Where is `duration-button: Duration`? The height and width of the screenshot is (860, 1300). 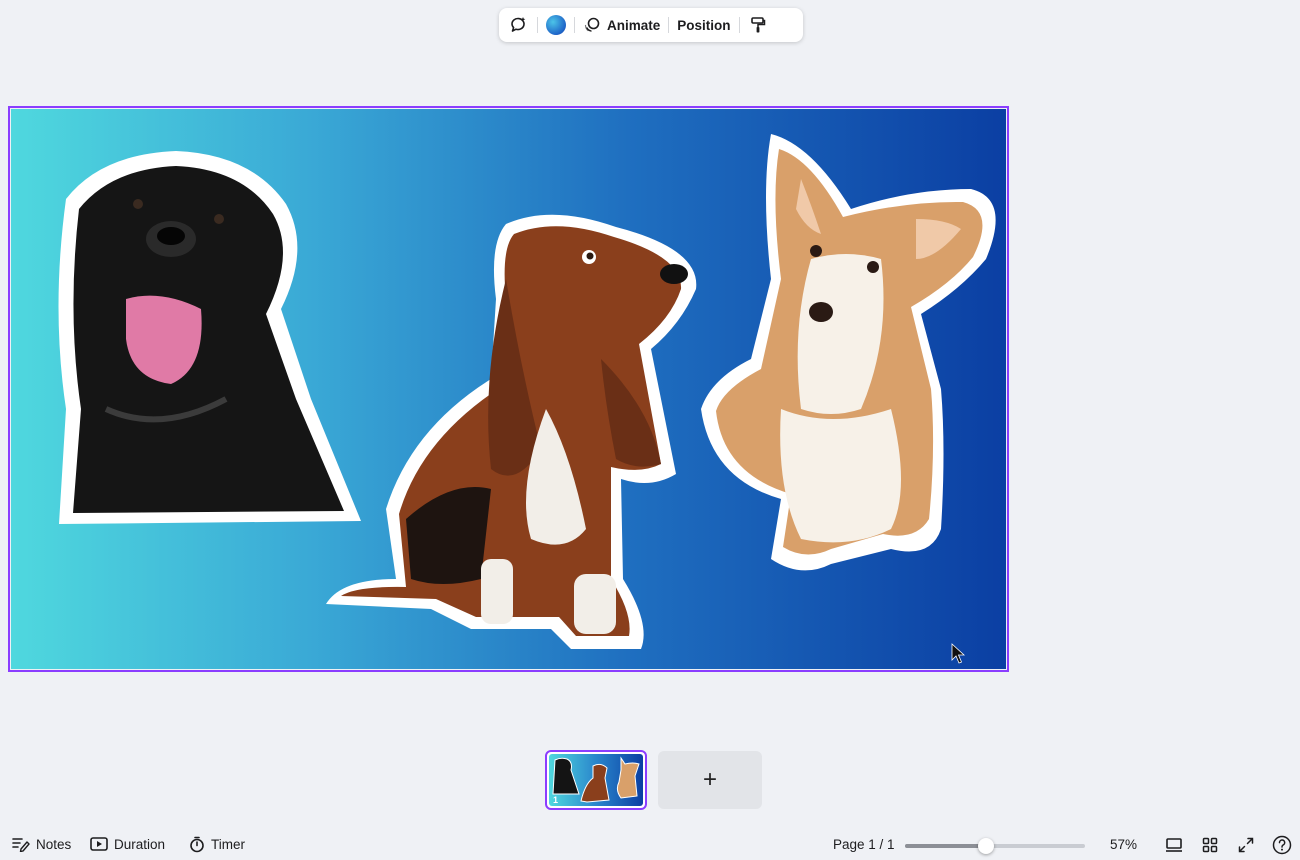 duration-button: Duration is located at coordinates (127, 844).